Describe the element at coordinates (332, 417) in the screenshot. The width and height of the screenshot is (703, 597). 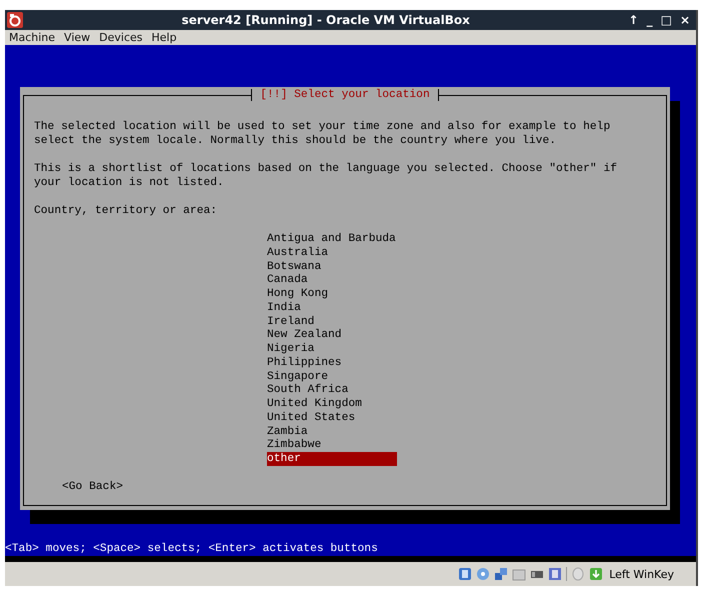
I see `location-option: United States` at that location.